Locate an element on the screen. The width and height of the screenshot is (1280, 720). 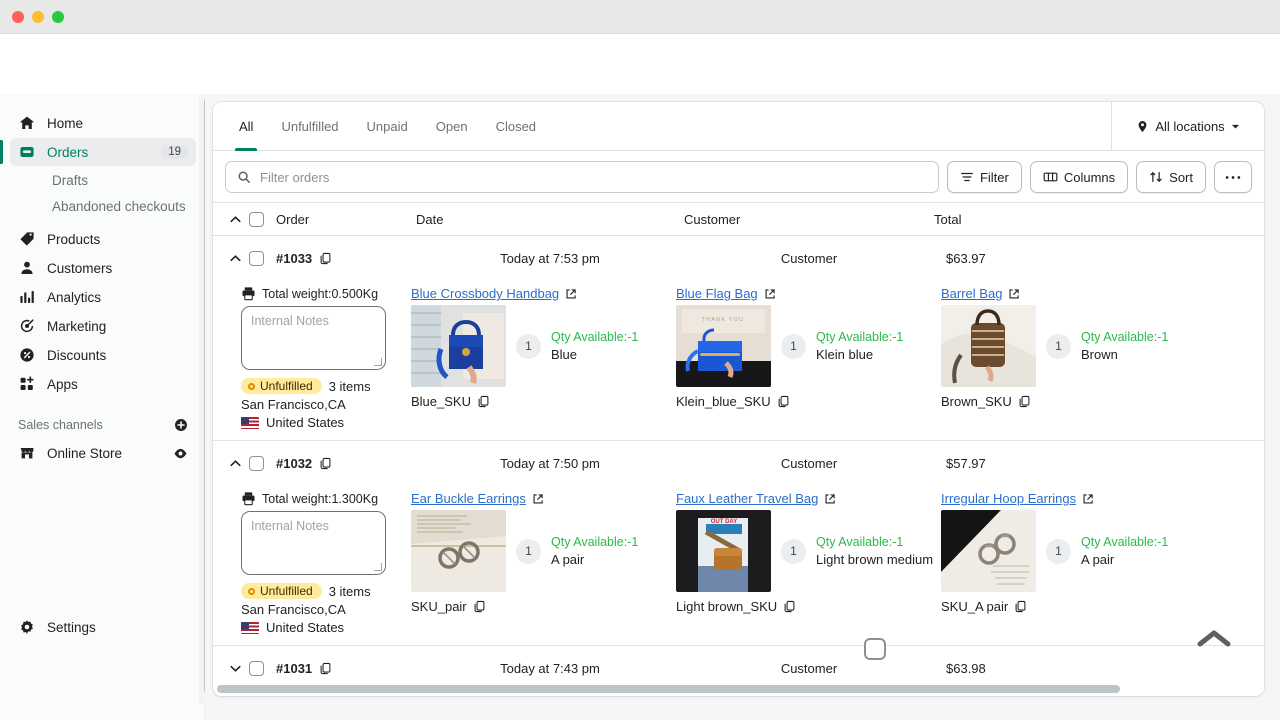
sort-button: Sort is located at coordinates (1171, 177).